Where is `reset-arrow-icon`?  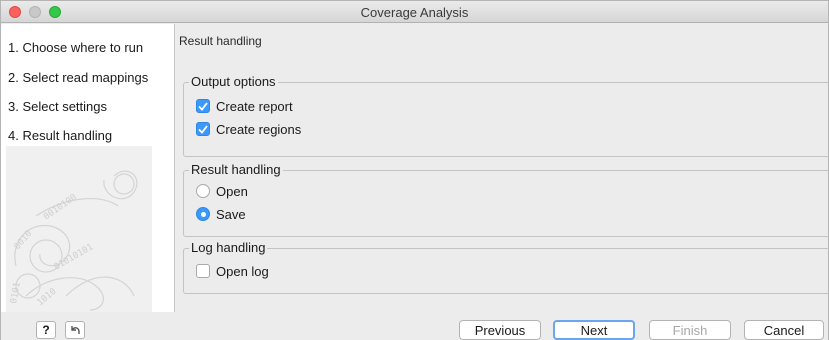 reset-arrow-icon is located at coordinates (75, 330).